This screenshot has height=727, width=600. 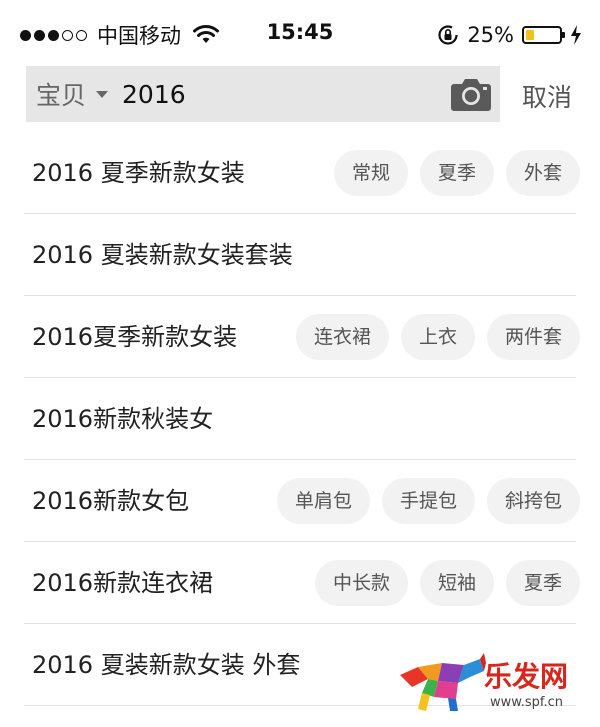 What do you see at coordinates (123, 419) in the screenshot?
I see `suggestion-text: 2016新款秋装女` at bounding box center [123, 419].